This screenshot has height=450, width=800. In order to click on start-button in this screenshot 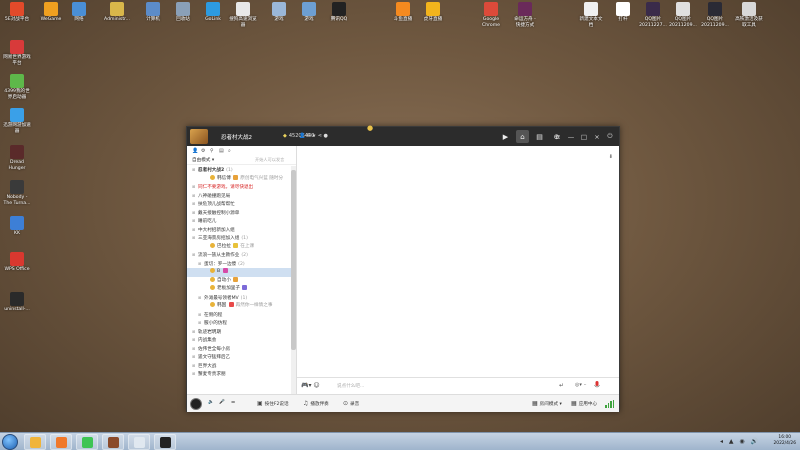, I will do `click(10, 442)`.